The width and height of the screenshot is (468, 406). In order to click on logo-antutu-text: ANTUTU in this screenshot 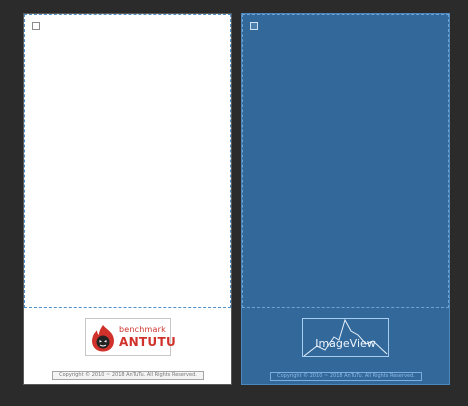, I will do `click(147, 342)`.